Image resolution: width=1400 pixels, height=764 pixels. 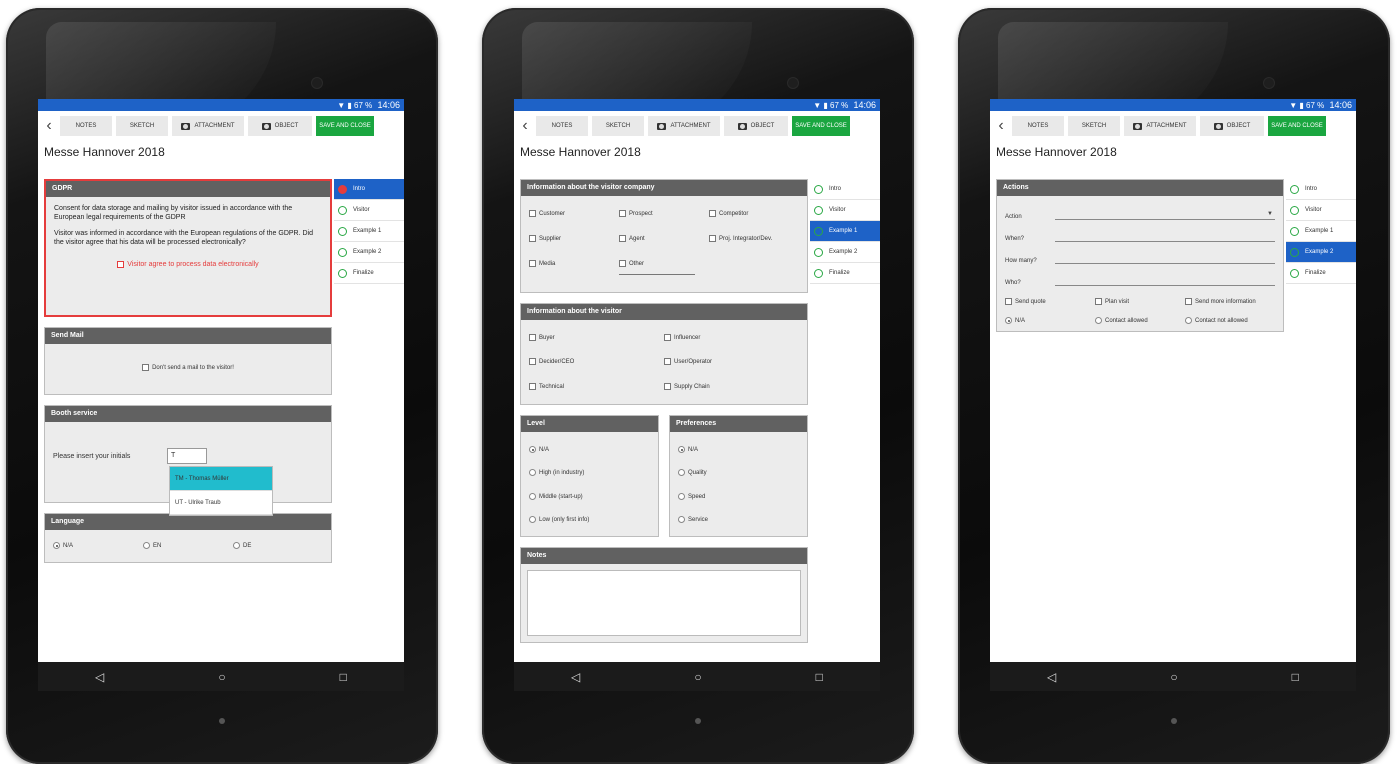 I want to click on action-checkbox-option: Send more information, so click(x=1230, y=301).